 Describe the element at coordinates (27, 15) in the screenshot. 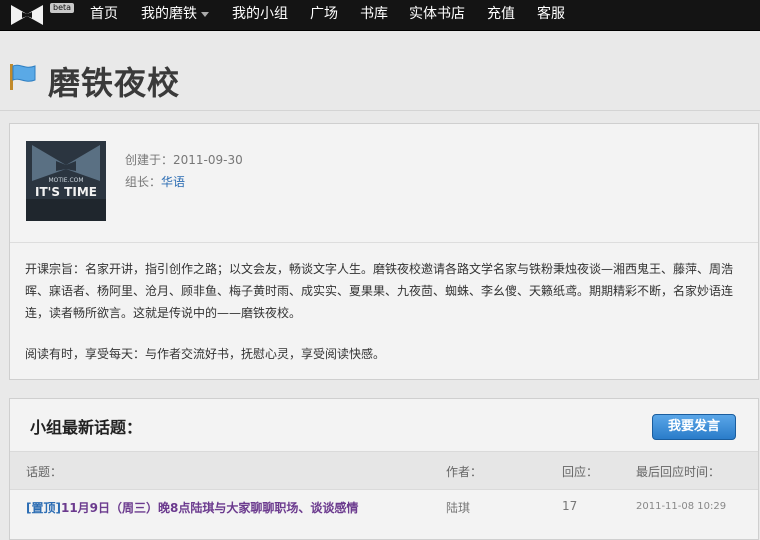

I see `motie-logo-icon` at that location.